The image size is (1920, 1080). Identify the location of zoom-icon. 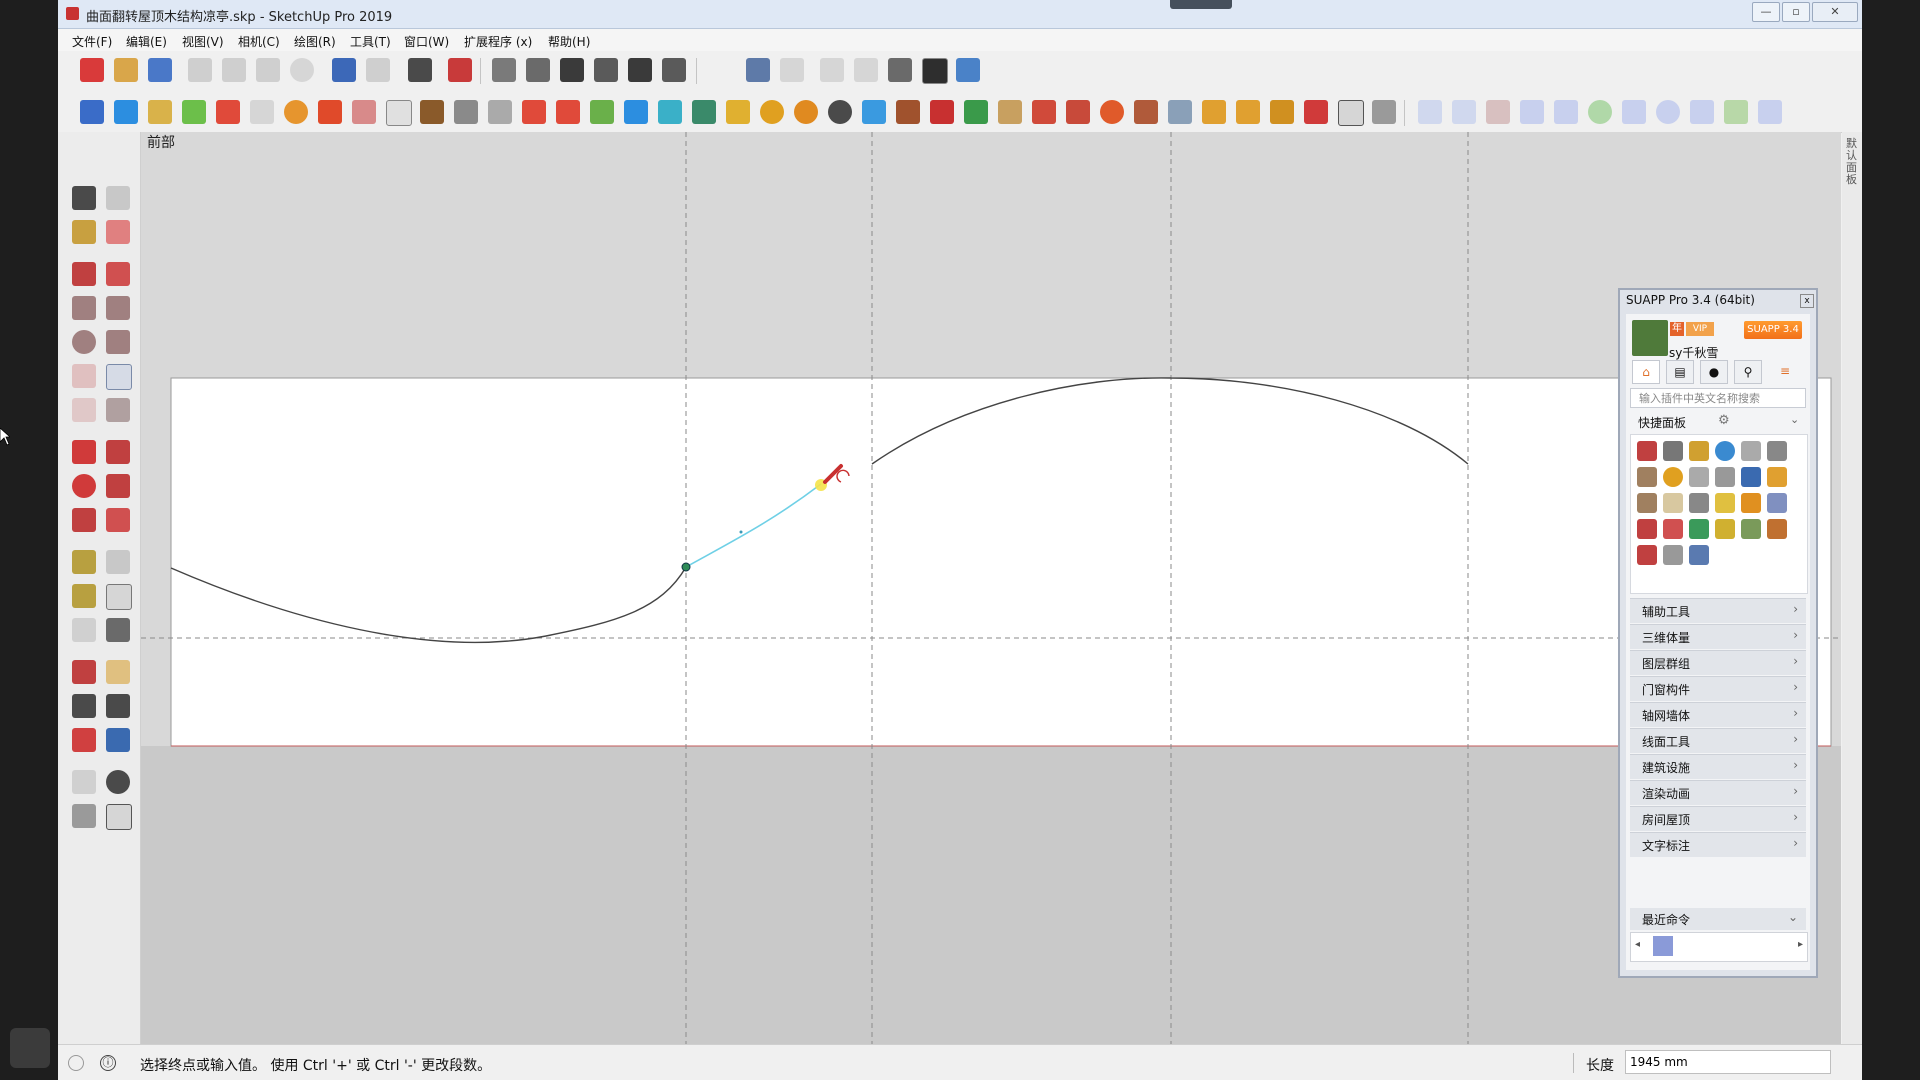
(84, 706).